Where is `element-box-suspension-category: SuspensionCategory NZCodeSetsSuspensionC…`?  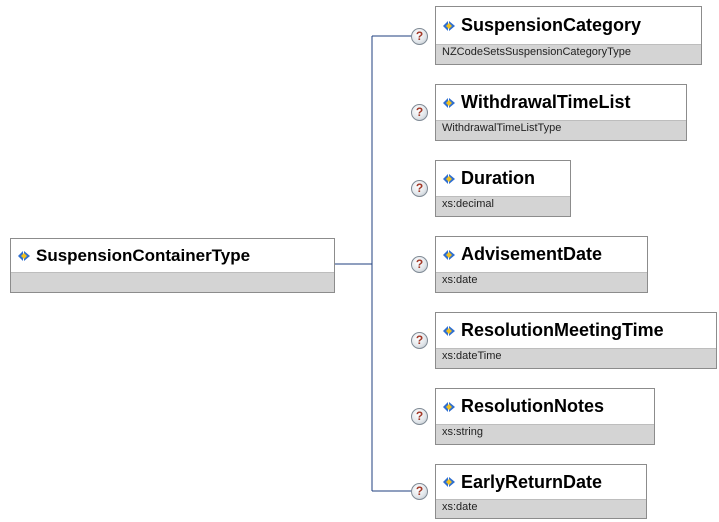 element-box-suspension-category: SuspensionCategory NZCodeSetsSuspensionC… is located at coordinates (568, 35).